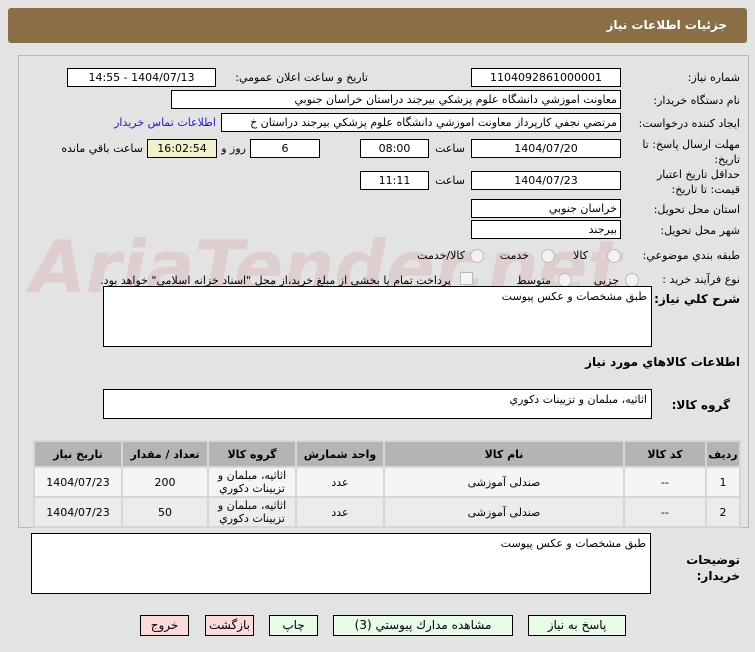  What do you see at coordinates (713, 568) in the screenshot?
I see `notes-label: توضيحات خريدار:` at bounding box center [713, 568].